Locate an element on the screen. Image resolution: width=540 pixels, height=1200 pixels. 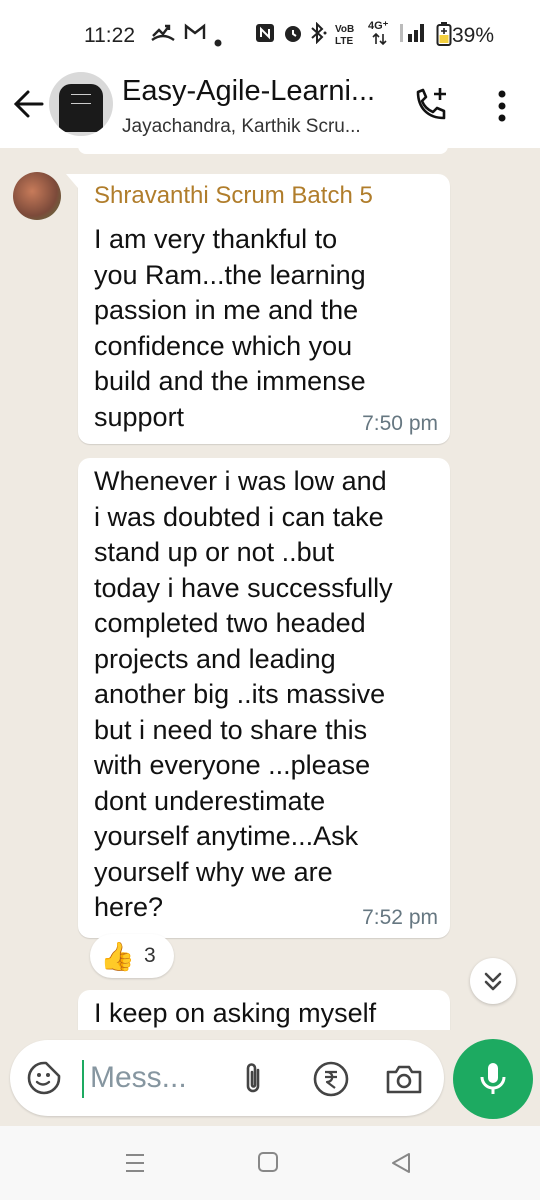
add-call-button is located at coordinates (432, 106).